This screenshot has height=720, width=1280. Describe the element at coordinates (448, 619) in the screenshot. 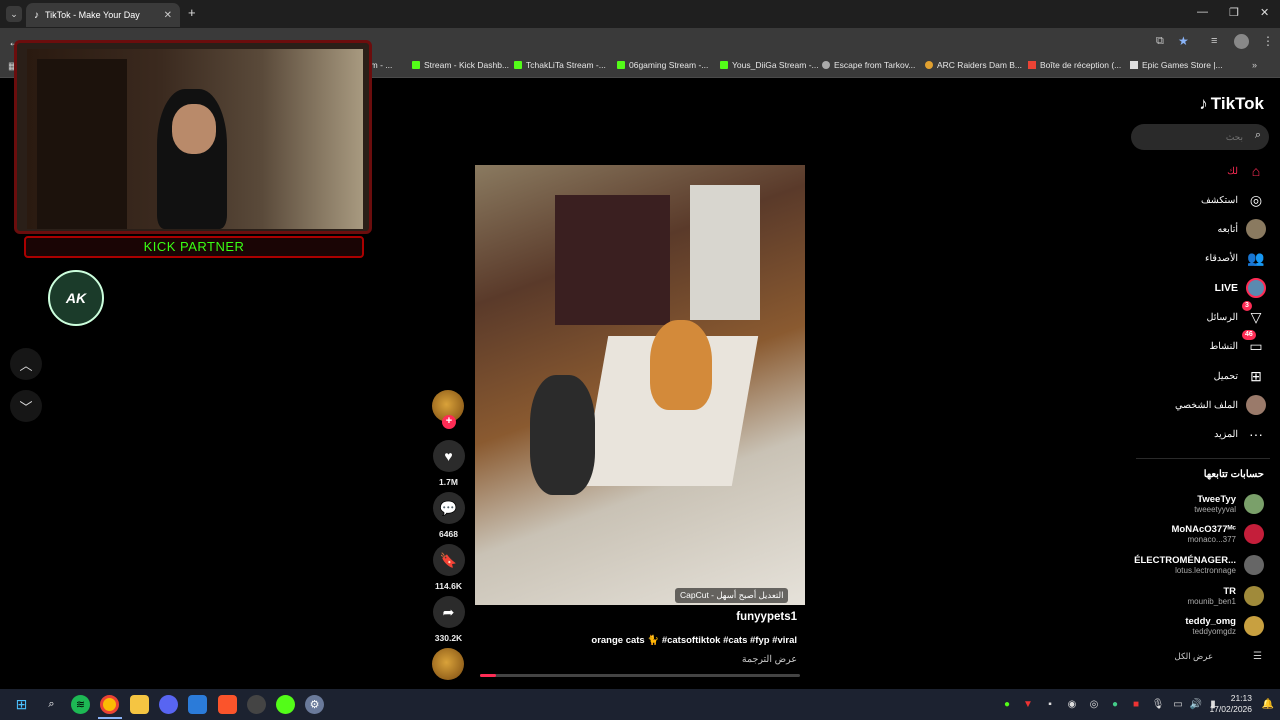

I see `share-button: ➦ 330.2K` at that location.